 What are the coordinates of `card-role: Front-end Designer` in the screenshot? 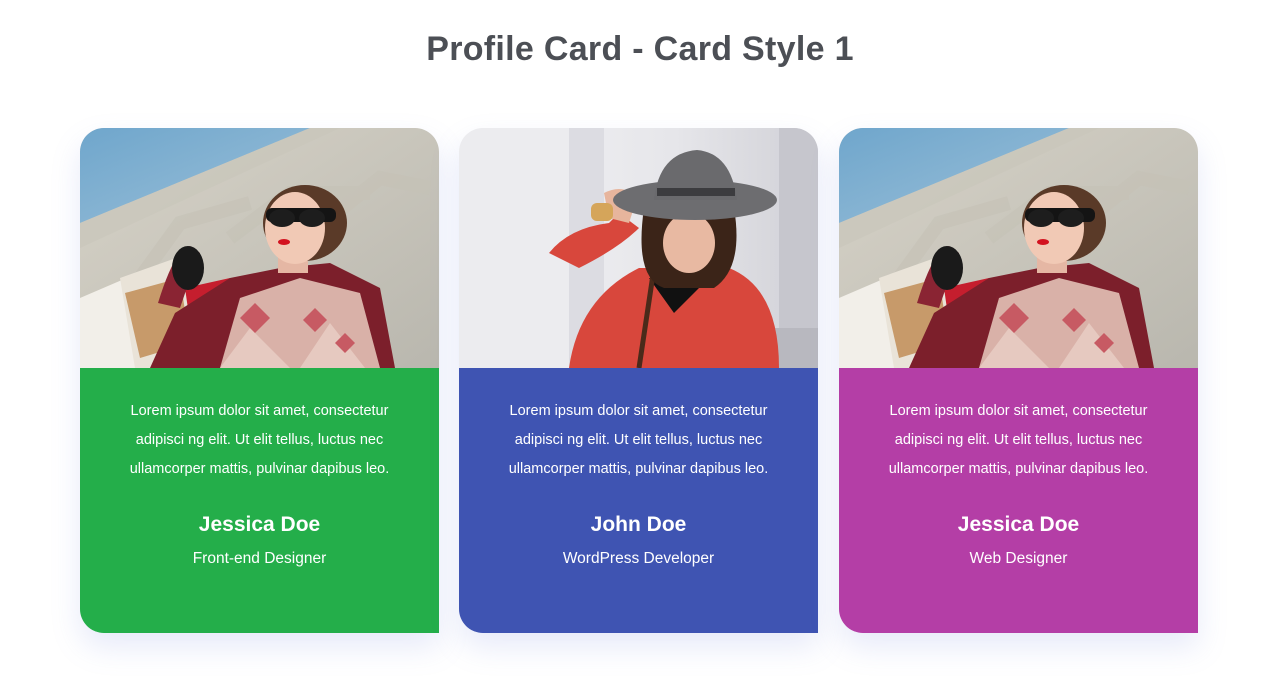 It's located at (259, 558).